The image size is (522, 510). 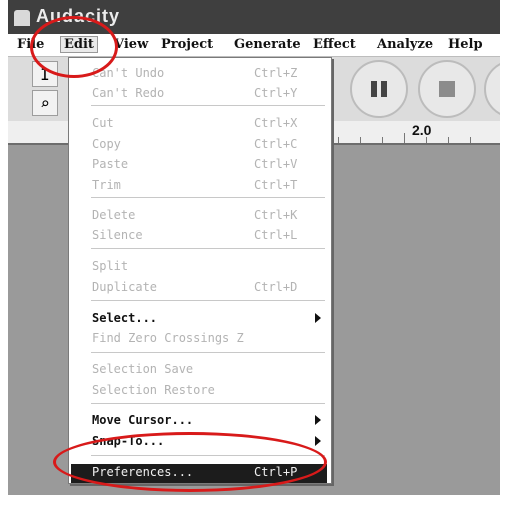 What do you see at coordinates (276, 144) in the screenshot?
I see `menu-item-shortcut: Ctrl+C` at bounding box center [276, 144].